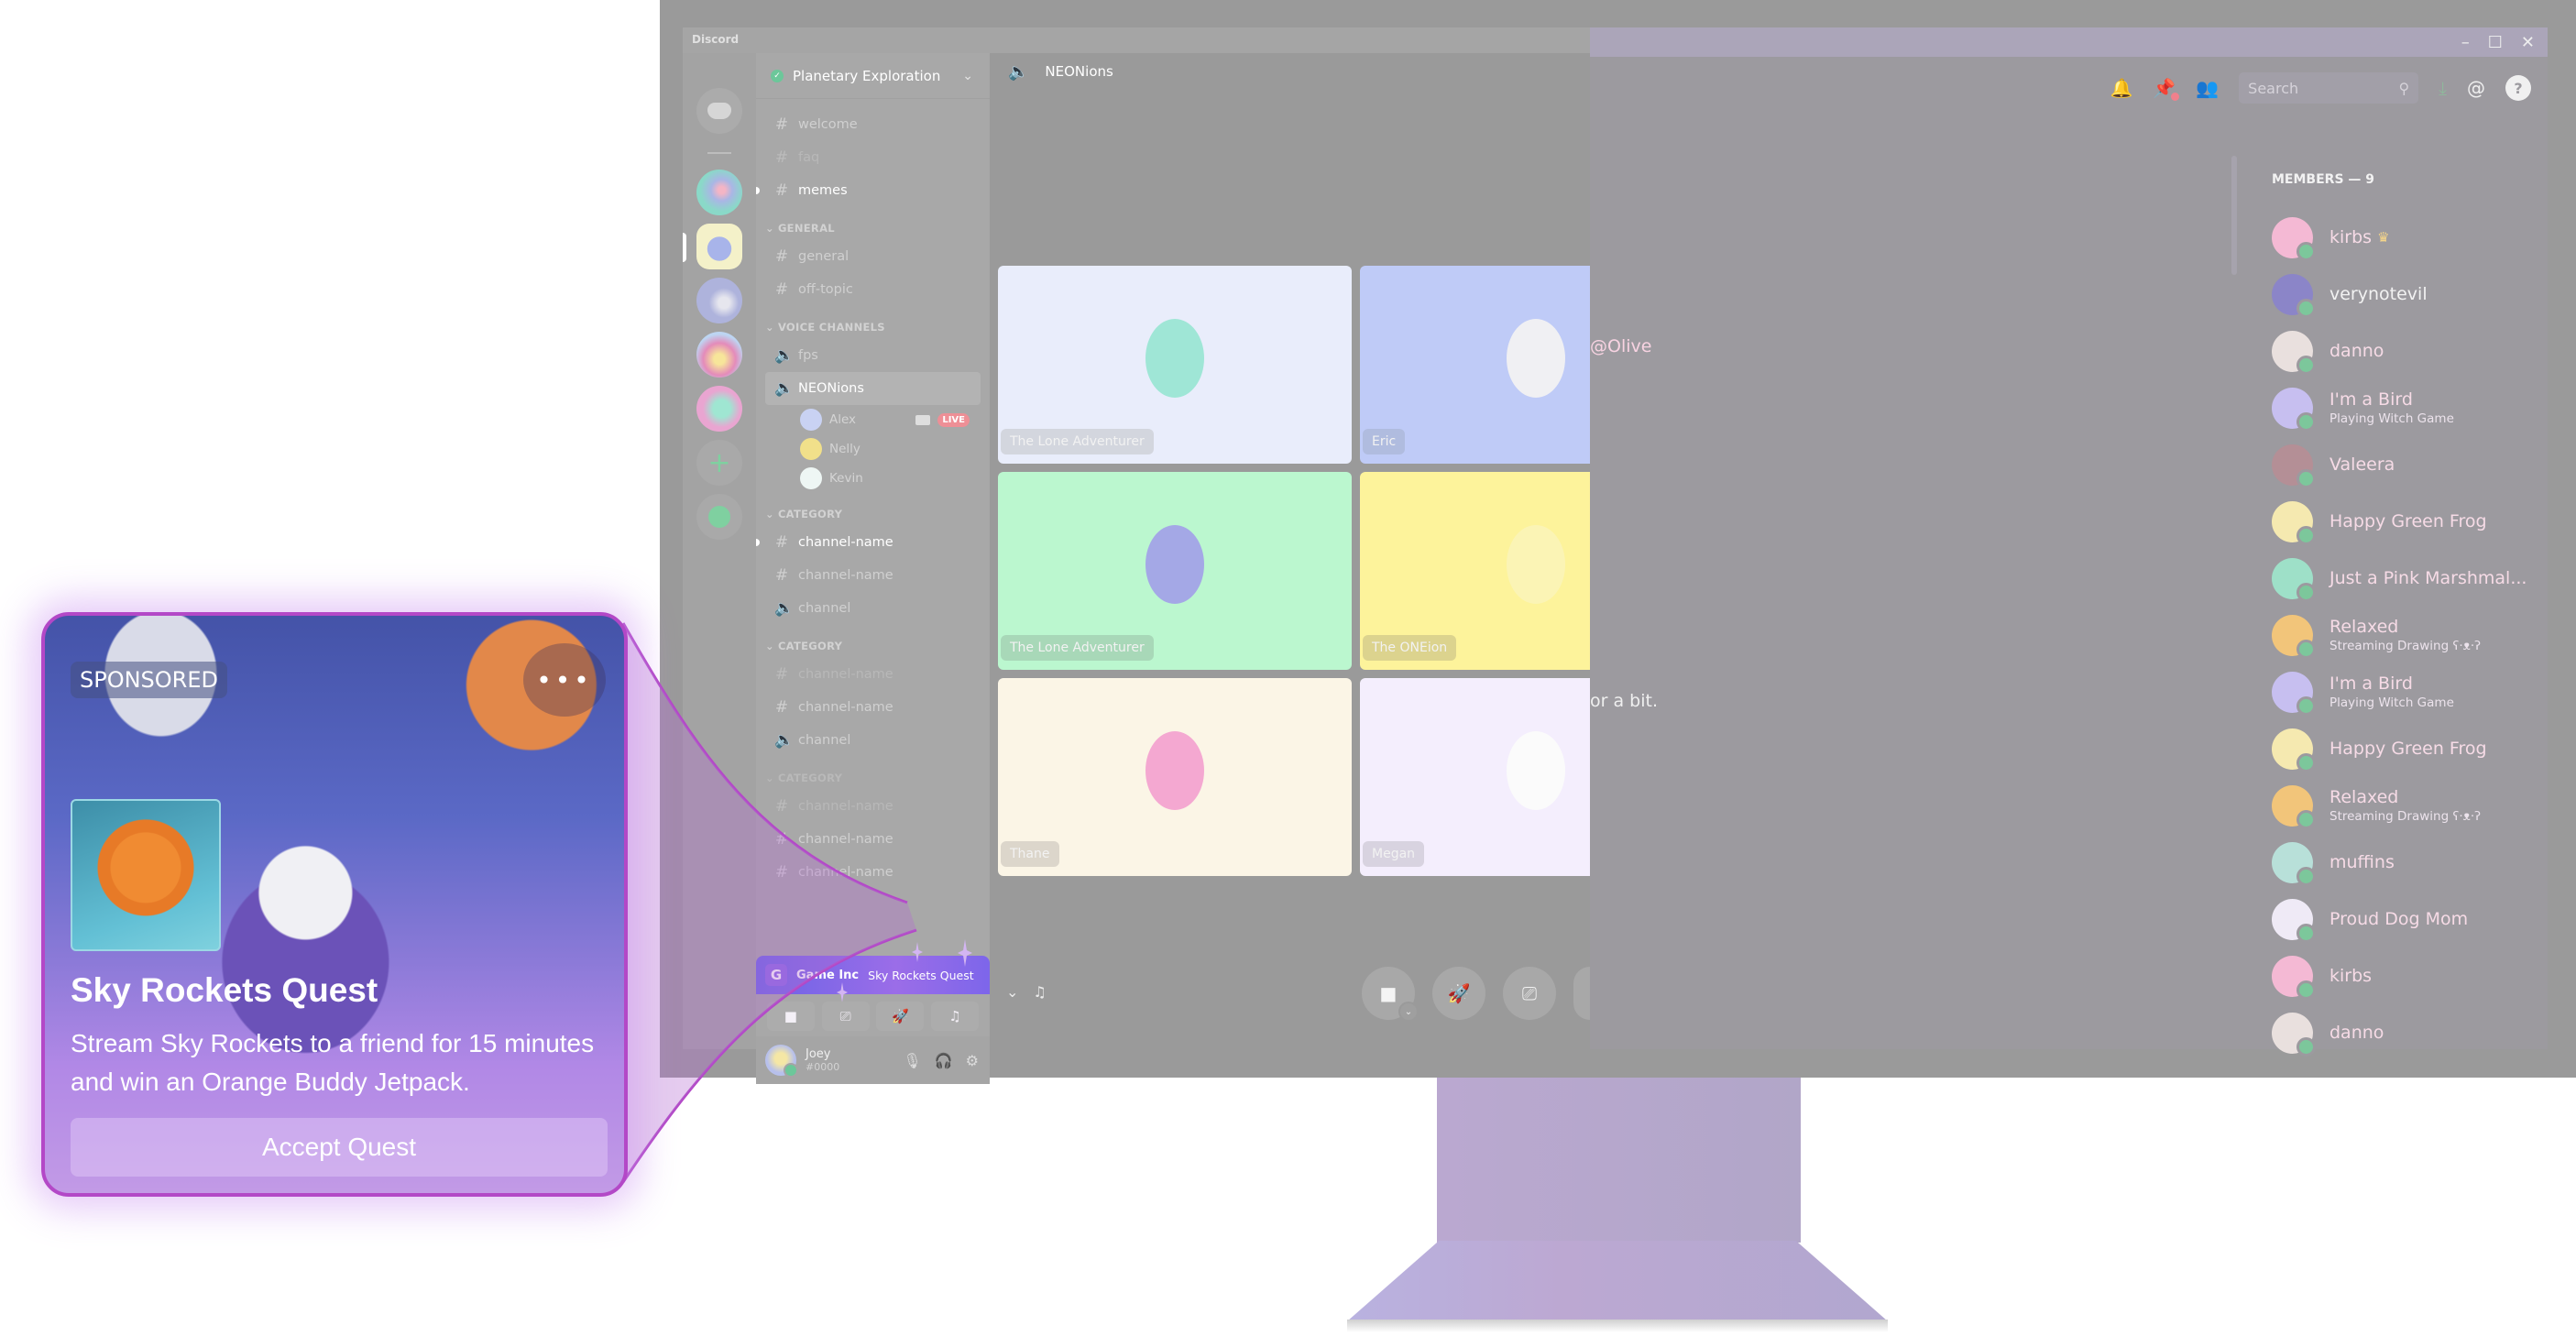  What do you see at coordinates (873, 975) in the screenshot?
I see `quest-banner: G Game Inc Sky Rockets Quest` at bounding box center [873, 975].